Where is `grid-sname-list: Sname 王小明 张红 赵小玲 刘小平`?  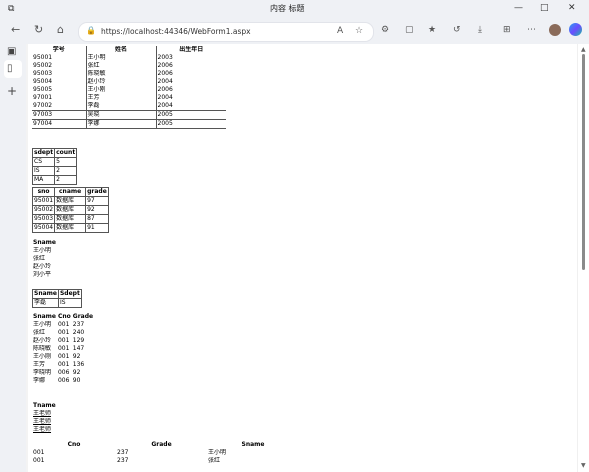 grid-sname-list: Sname 王小明 张红 赵小玲 刘小平 is located at coordinates (44, 259).